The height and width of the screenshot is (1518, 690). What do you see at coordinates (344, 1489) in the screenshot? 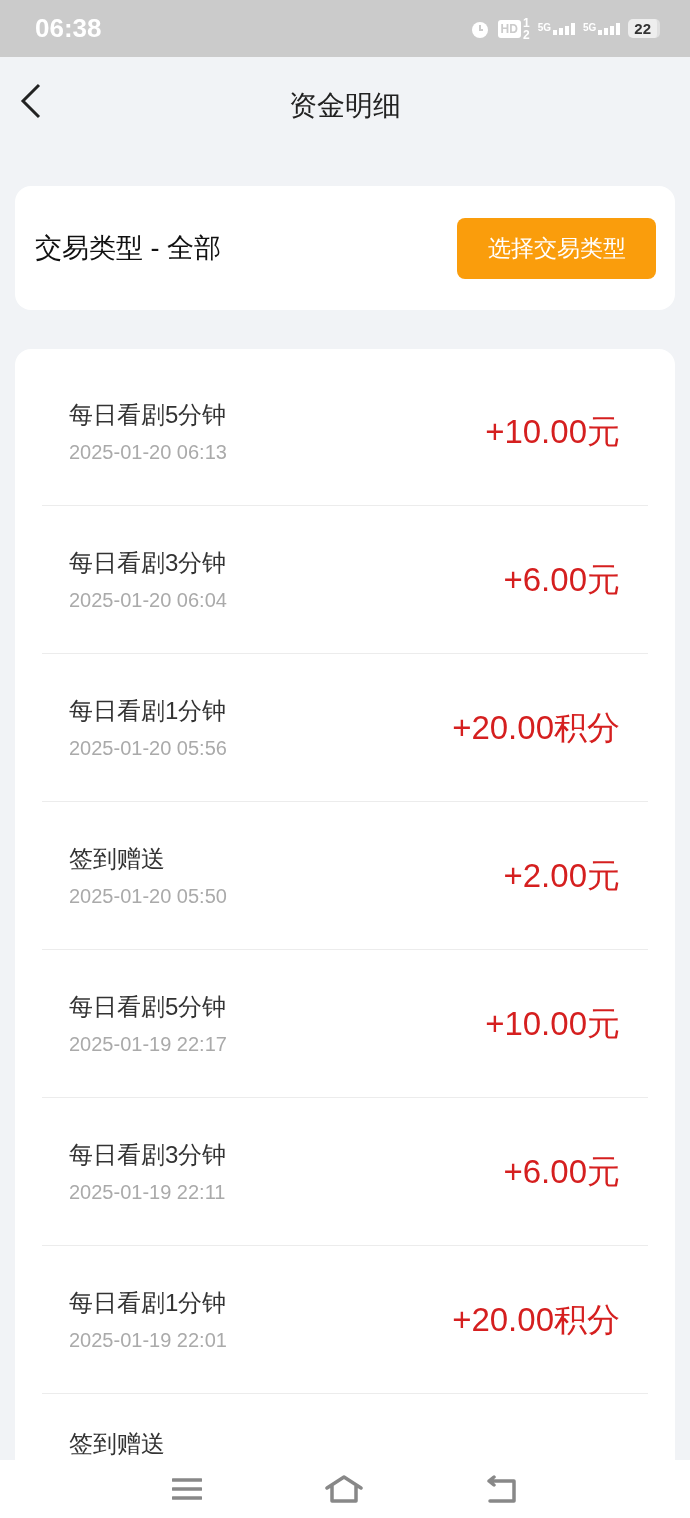
I see `home-icon` at bounding box center [344, 1489].